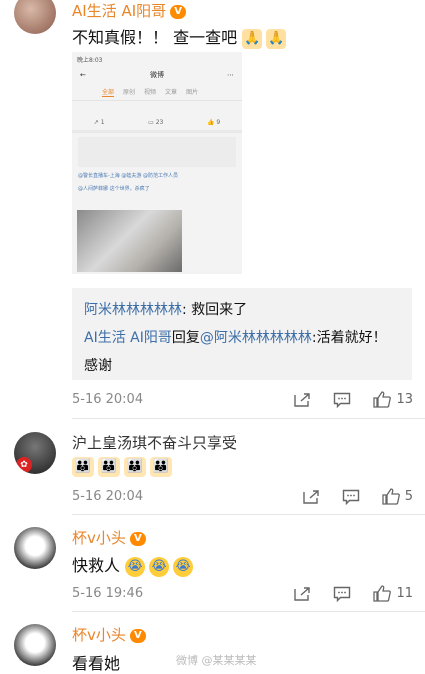 Image resolution: width=425 pixels, height=674 pixels. Describe the element at coordinates (119, 11) in the screenshot. I see `username-label: AI生活 AI阳哥` at that location.